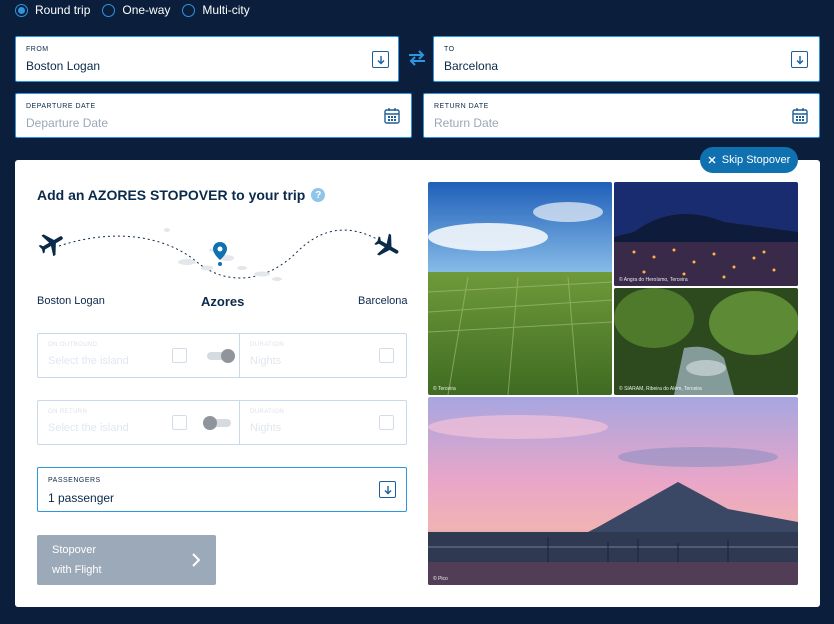 This screenshot has height=624, width=834. What do you see at coordinates (220, 254) in the screenshot?
I see `map-pin-icon` at bounding box center [220, 254].